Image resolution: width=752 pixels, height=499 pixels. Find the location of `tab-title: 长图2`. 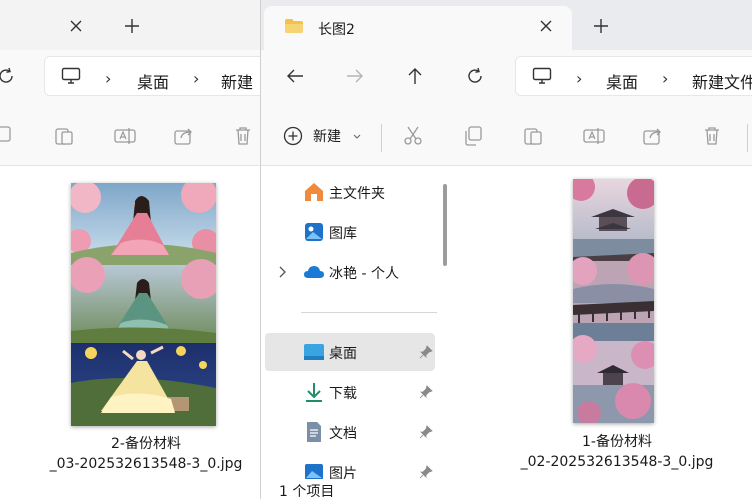

tab-title: 长图2 is located at coordinates (336, 30).